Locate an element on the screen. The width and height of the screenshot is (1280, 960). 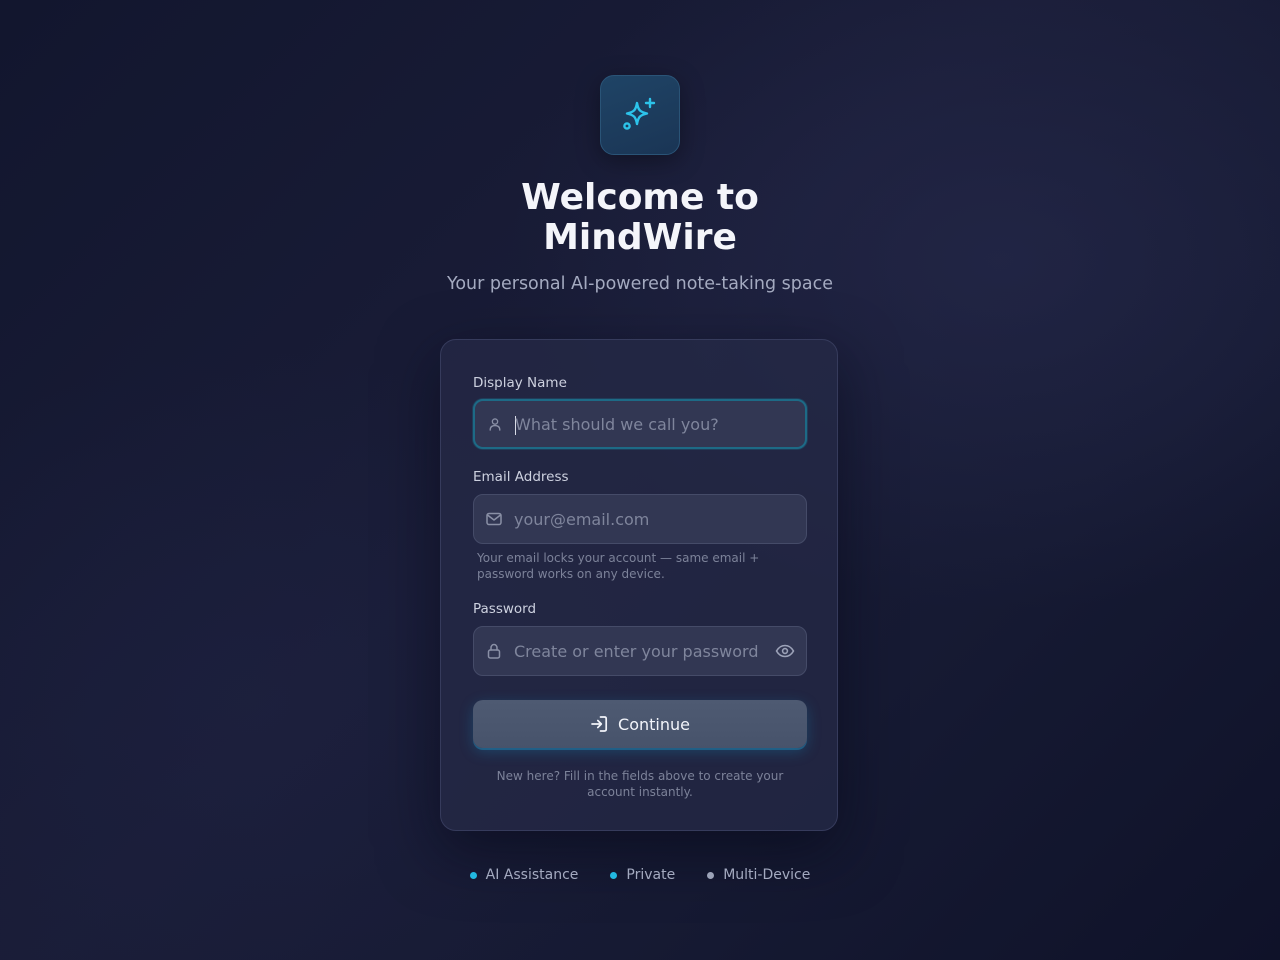
eye-icon is located at coordinates (785, 651).